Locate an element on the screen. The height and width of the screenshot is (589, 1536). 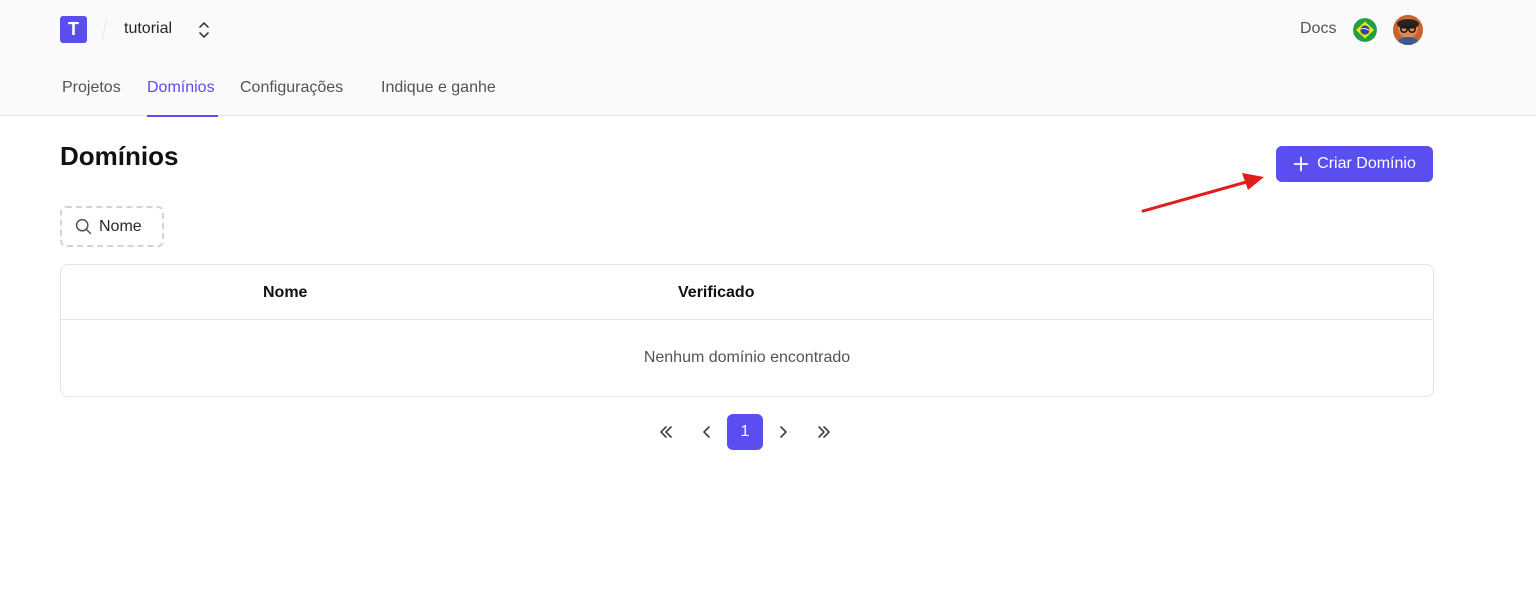
search-box is located at coordinates (112, 226).